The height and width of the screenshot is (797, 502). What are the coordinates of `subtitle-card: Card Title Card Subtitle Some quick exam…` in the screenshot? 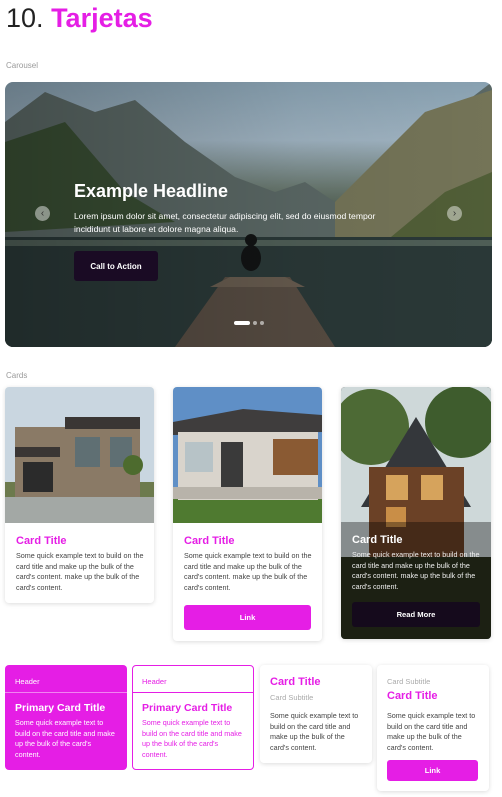 It's located at (316, 714).